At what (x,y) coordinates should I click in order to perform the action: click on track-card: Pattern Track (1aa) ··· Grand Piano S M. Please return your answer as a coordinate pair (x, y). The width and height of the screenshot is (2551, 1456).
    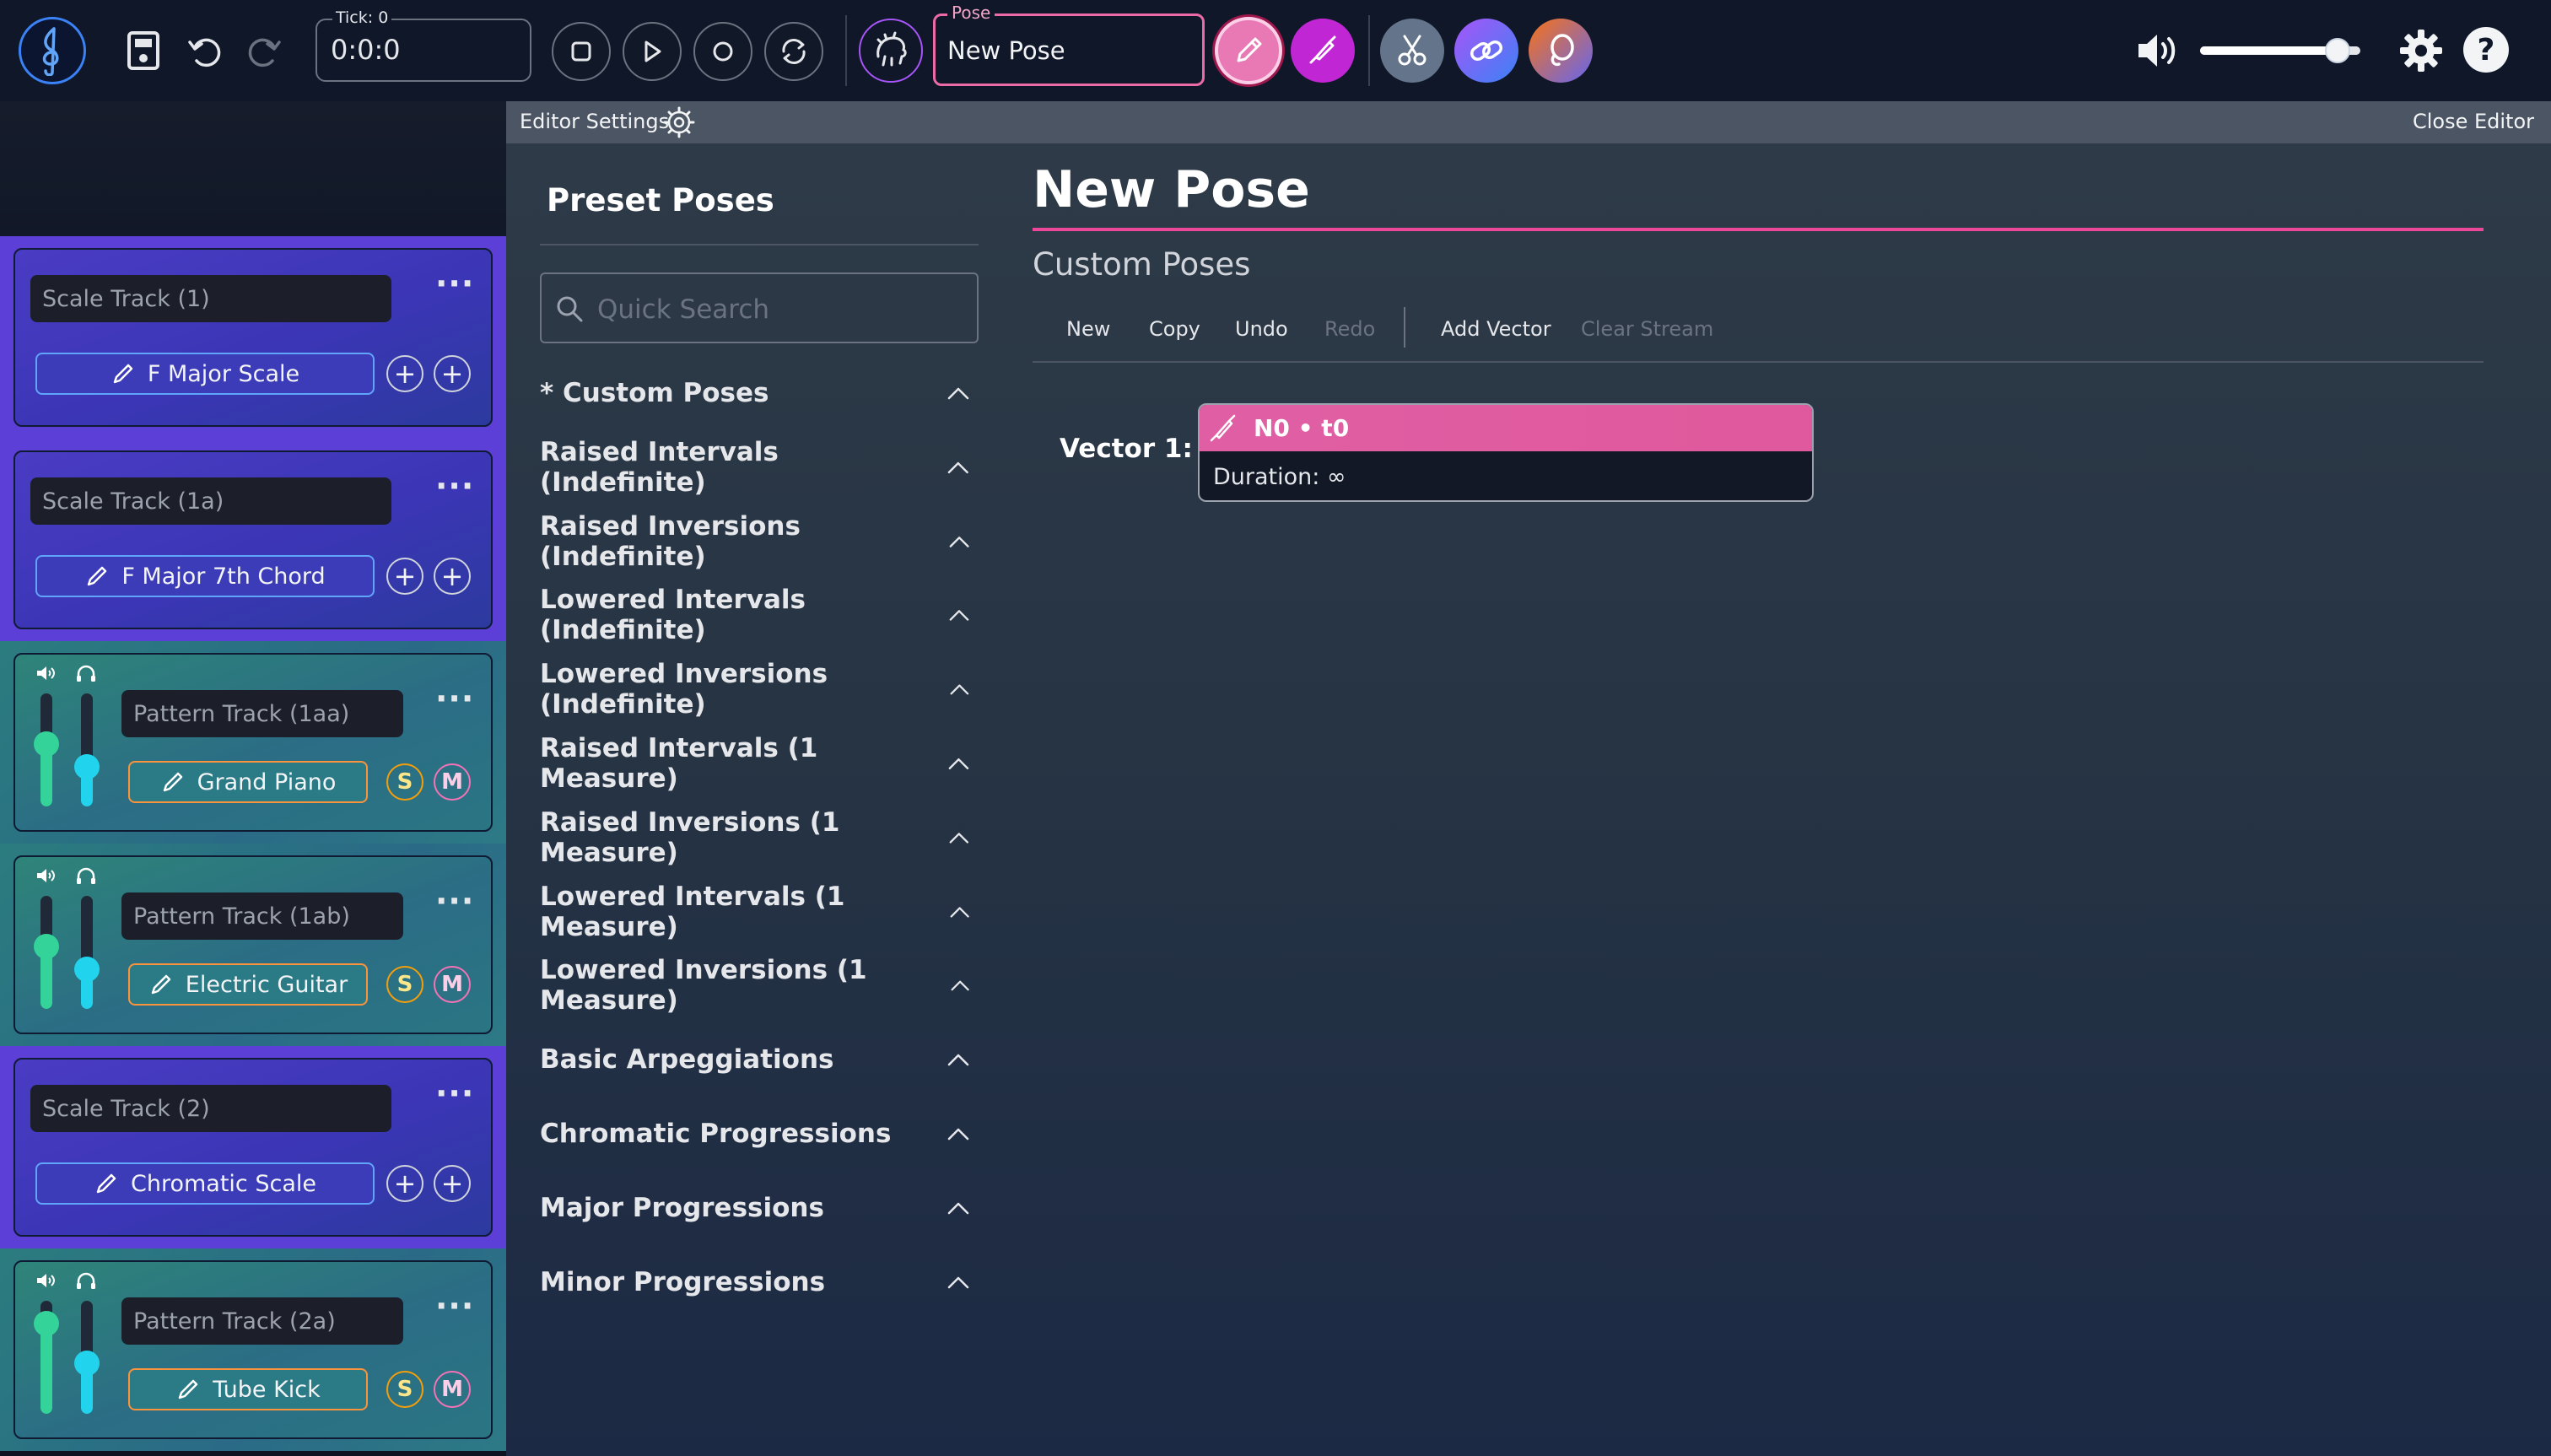
    Looking at the image, I should click on (253, 742).